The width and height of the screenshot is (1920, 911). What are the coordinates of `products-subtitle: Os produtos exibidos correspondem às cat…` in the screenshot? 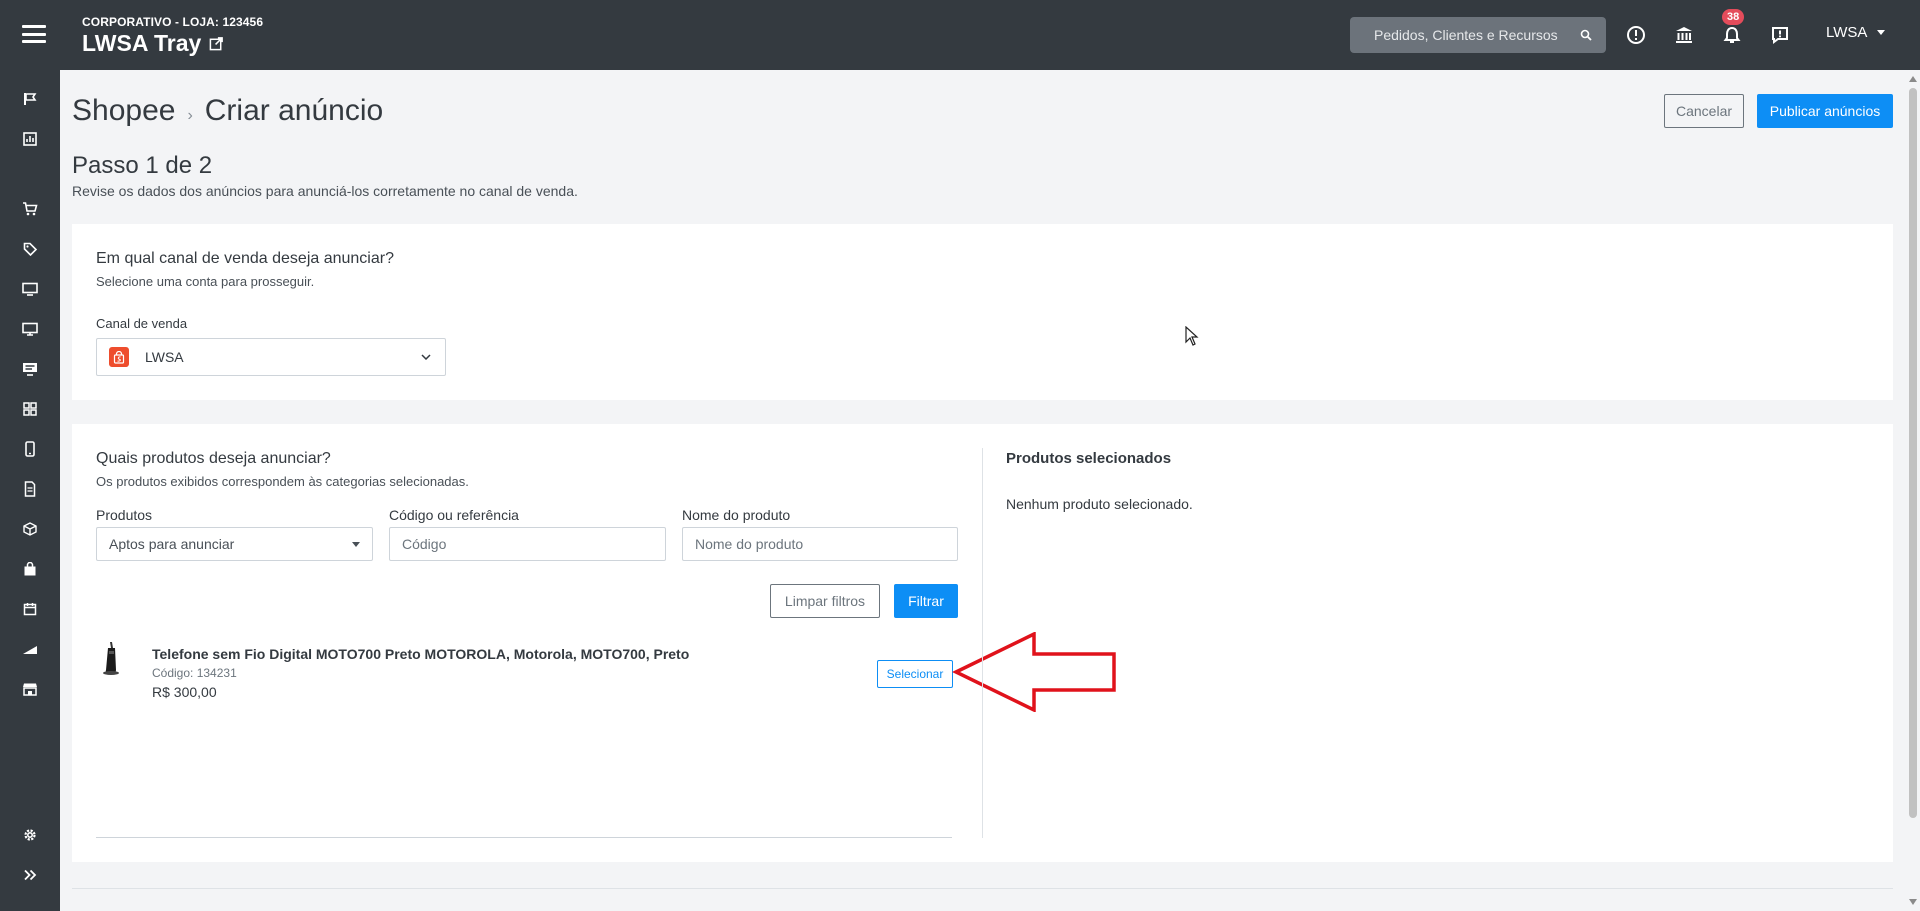 It's located at (282, 481).